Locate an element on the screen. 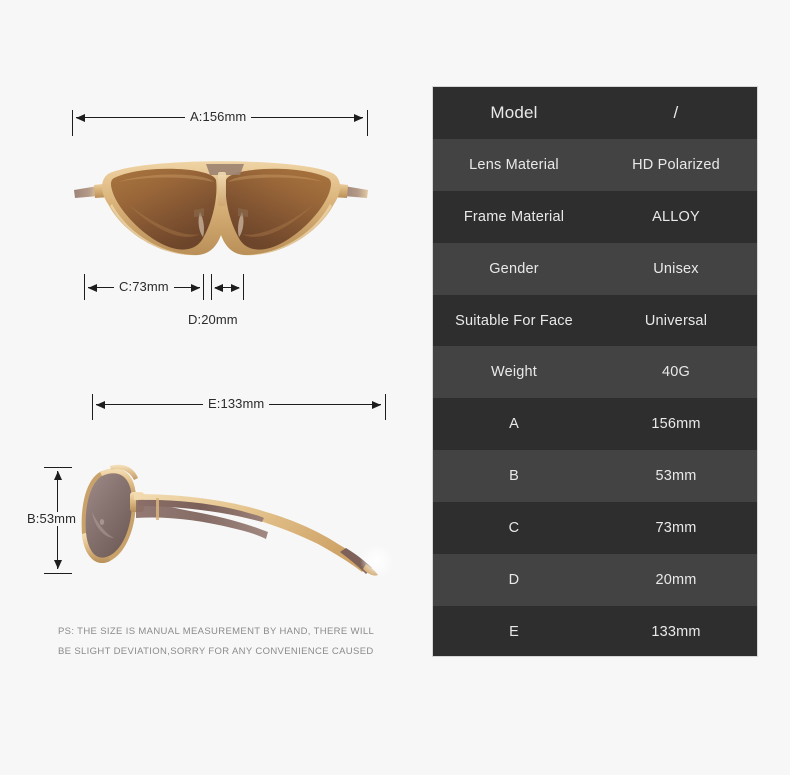  dimension-c-arrow-right is located at coordinates (195, 287).